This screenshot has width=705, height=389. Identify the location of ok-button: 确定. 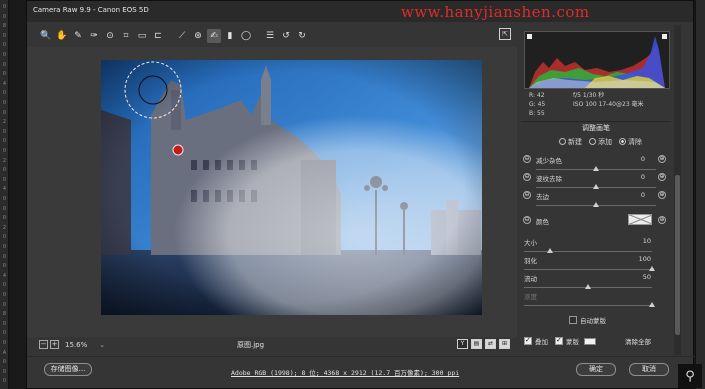
(596, 369).